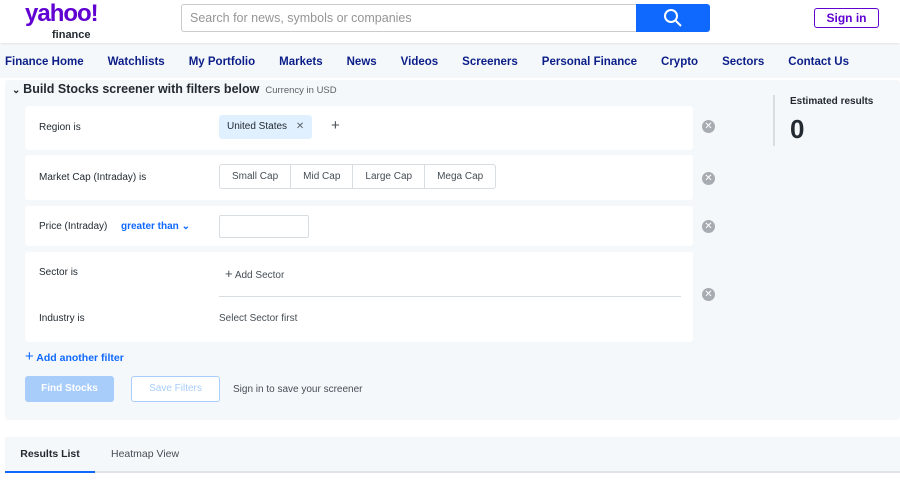 The image size is (900, 483). Describe the element at coordinates (74, 356) in the screenshot. I see `add-filter-button: + Add another filter` at that location.